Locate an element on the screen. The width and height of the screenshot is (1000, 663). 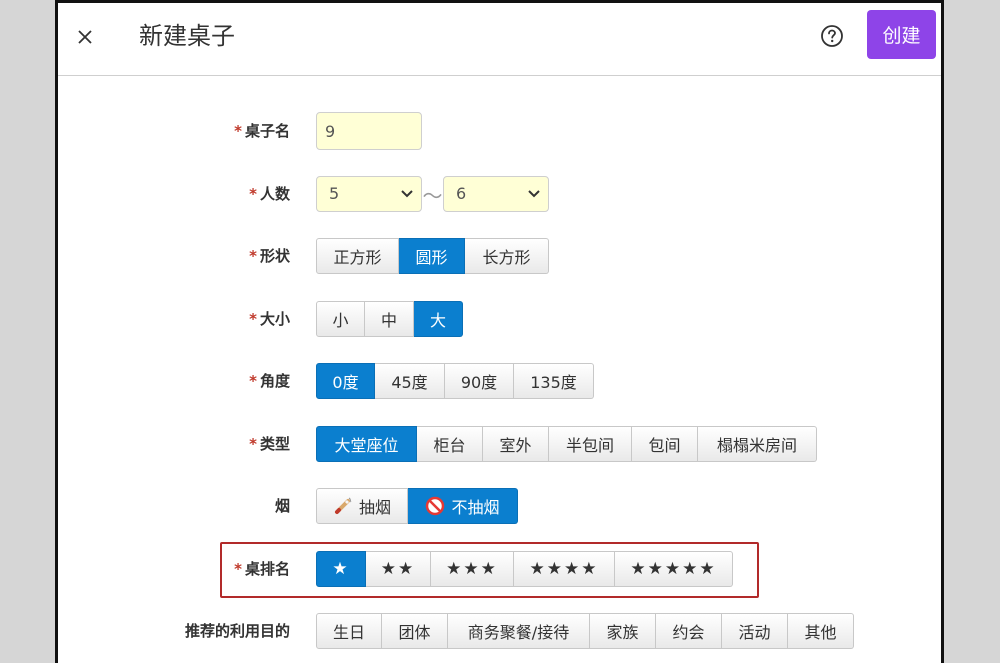
angle-option: 90度 is located at coordinates (479, 381).